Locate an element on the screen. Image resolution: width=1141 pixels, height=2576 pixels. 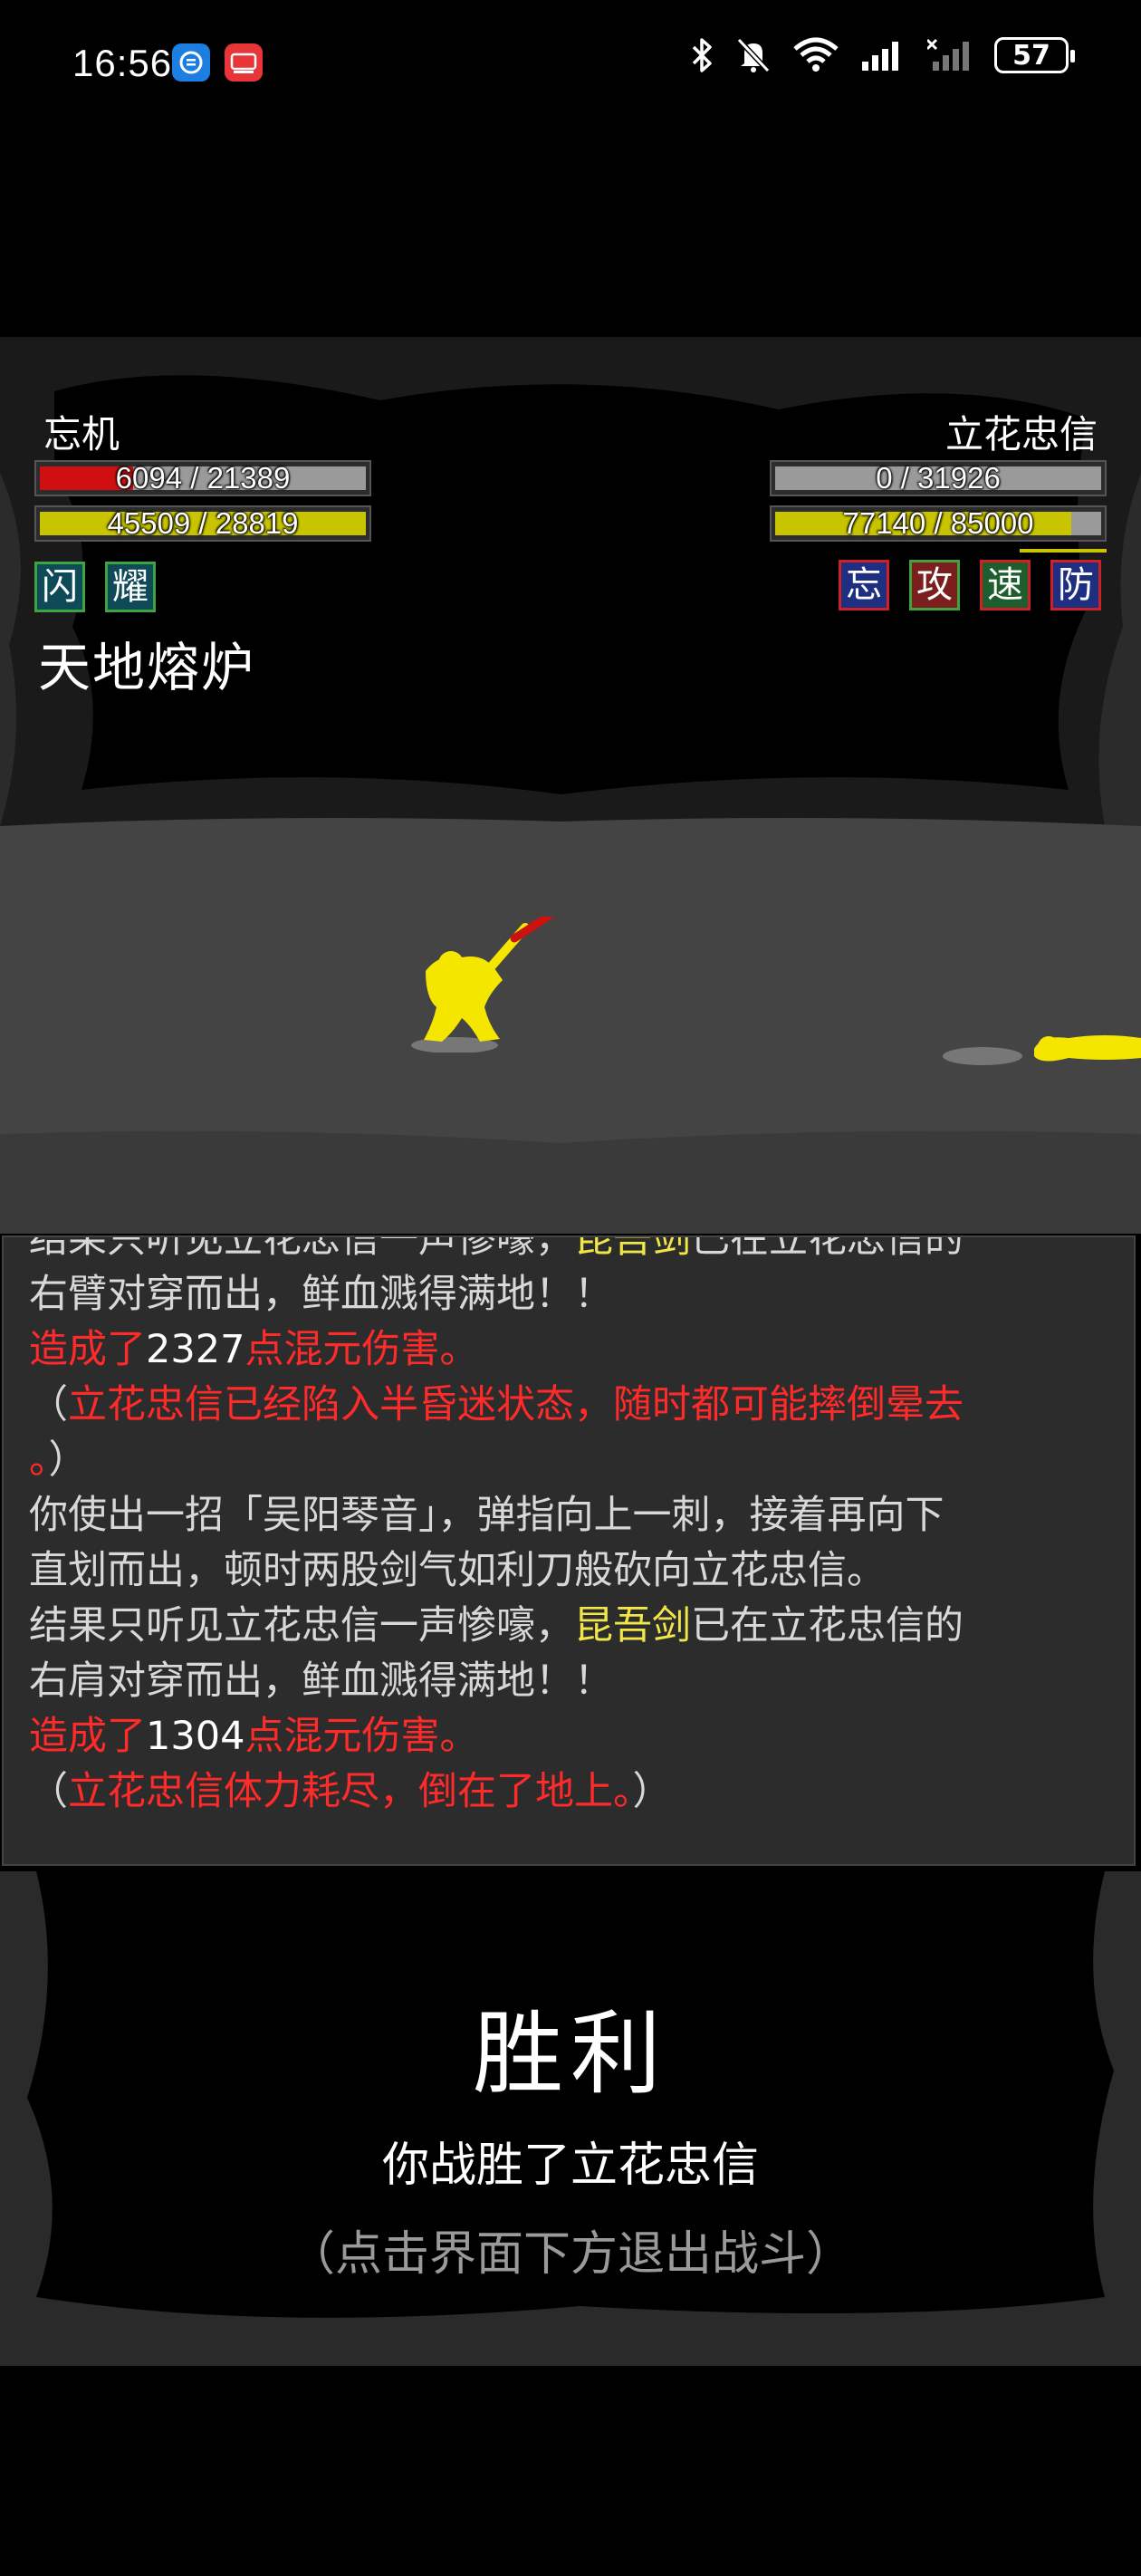
log-line: （立花忠信体力耗尽，倒在了地上。） is located at coordinates (572, 1792).